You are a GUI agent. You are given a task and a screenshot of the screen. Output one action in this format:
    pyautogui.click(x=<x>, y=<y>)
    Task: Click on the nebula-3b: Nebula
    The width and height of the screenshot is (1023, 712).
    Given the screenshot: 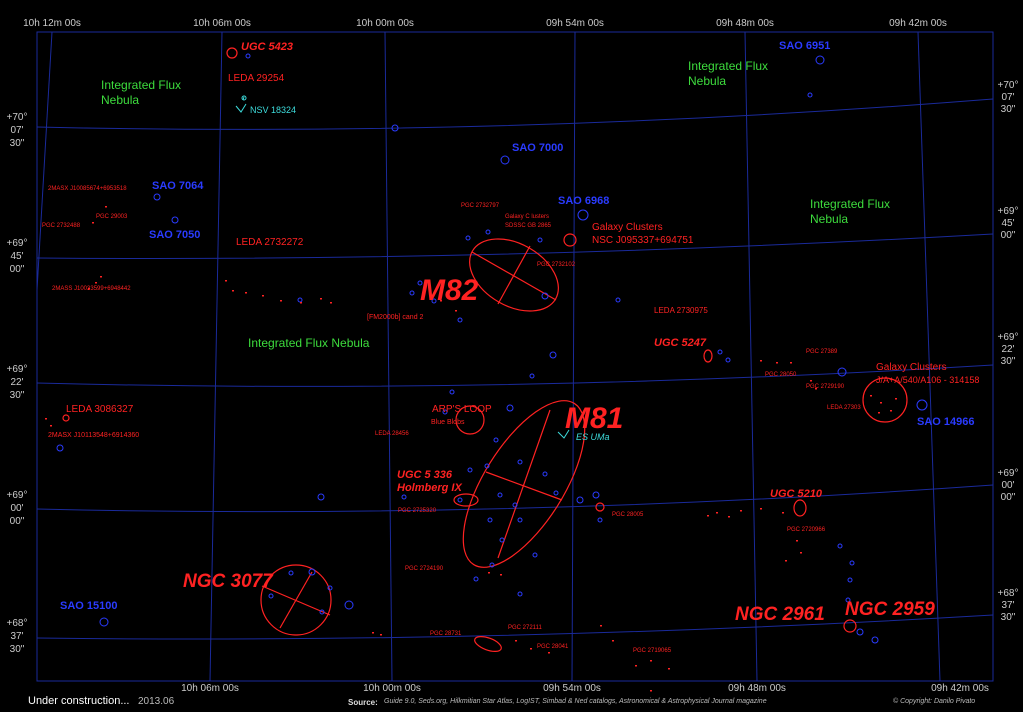 What is the action you would take?
    pyautogui.click(x=829, y=219)
    